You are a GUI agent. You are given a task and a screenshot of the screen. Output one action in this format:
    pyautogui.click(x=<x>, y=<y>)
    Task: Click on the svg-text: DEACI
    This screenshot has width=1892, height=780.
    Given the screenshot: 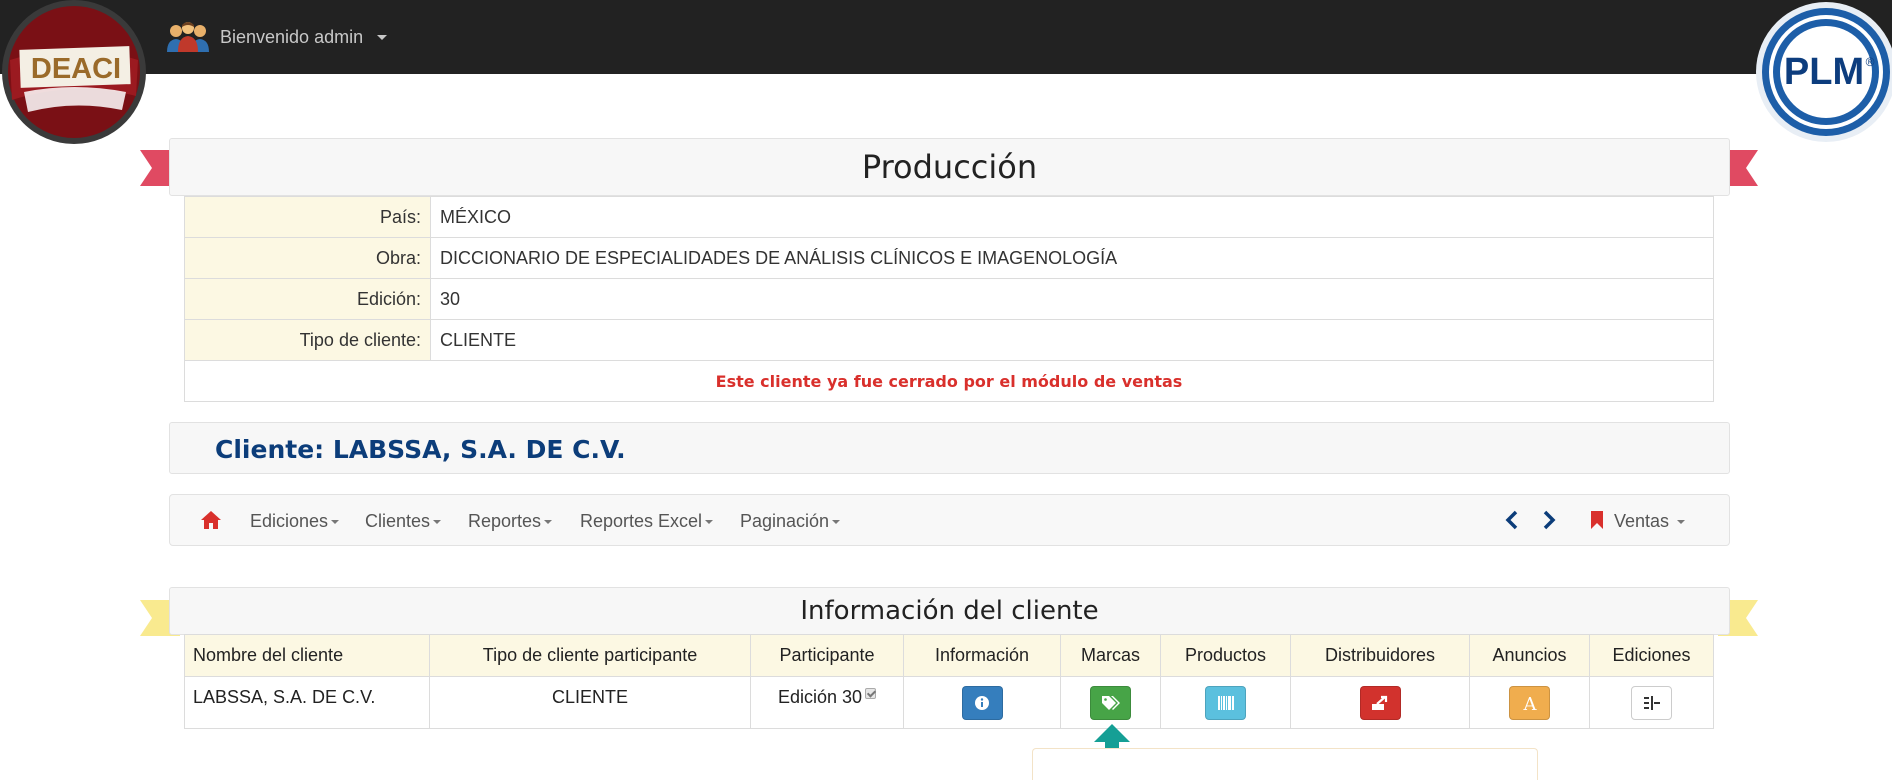 What is the action you would take?
    pyautogui.click(x=76, y=69)
    